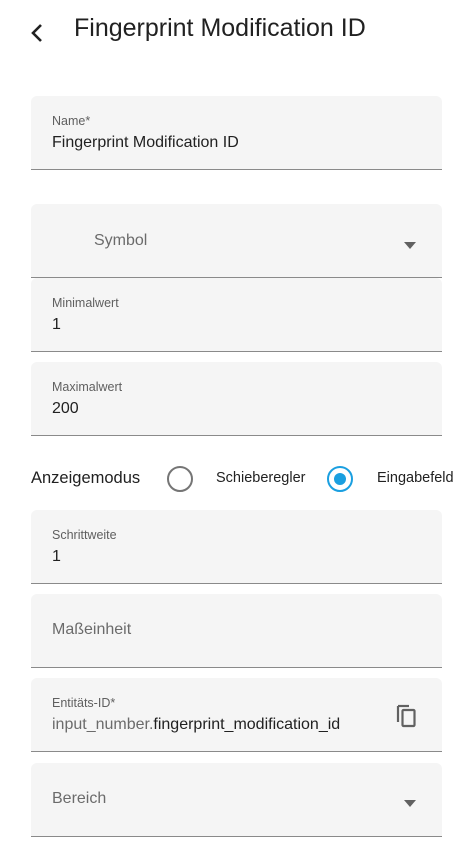 This screenshot has width=474, height=841. I want to click on min-value: 1, so click(56, 325).